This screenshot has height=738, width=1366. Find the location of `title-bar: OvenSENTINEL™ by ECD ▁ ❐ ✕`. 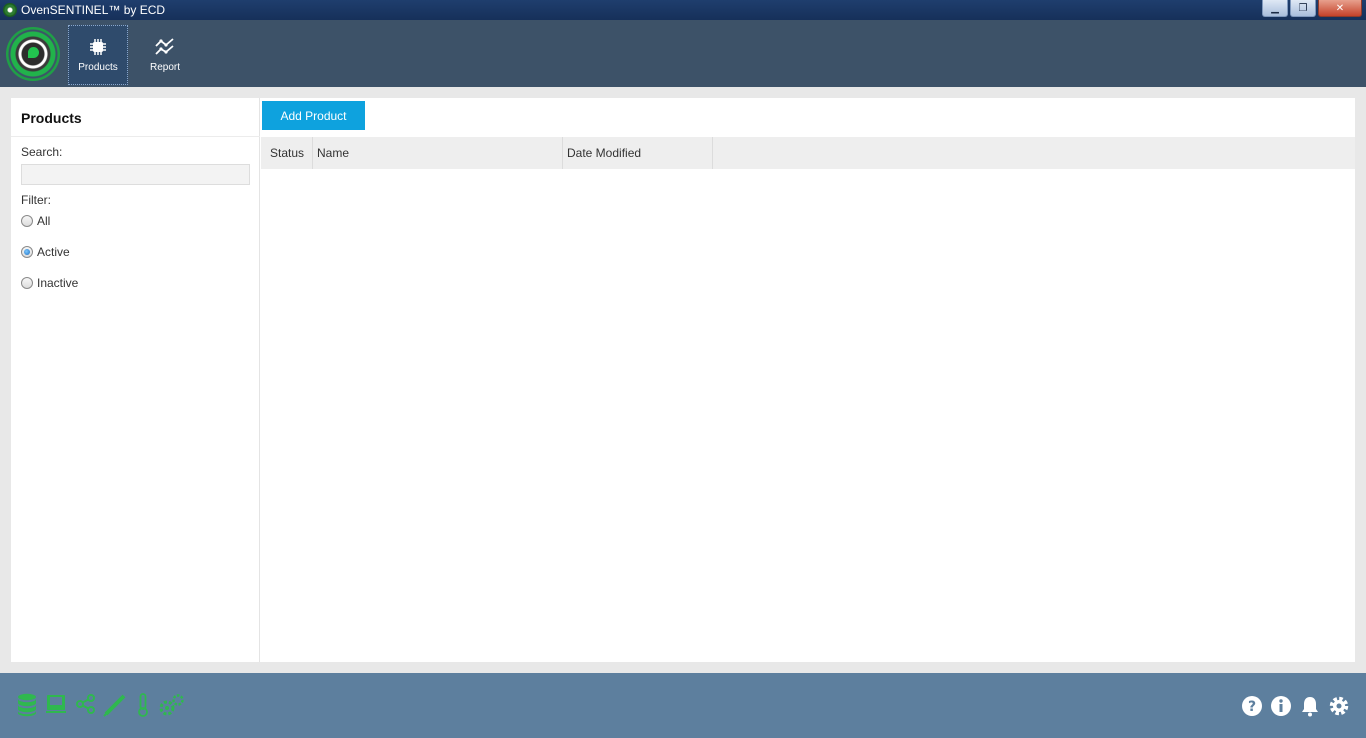

title-bar: OvenSENTINEL™ by ECD ▁ ❐ ✕ is located at coordinates (683, 10).